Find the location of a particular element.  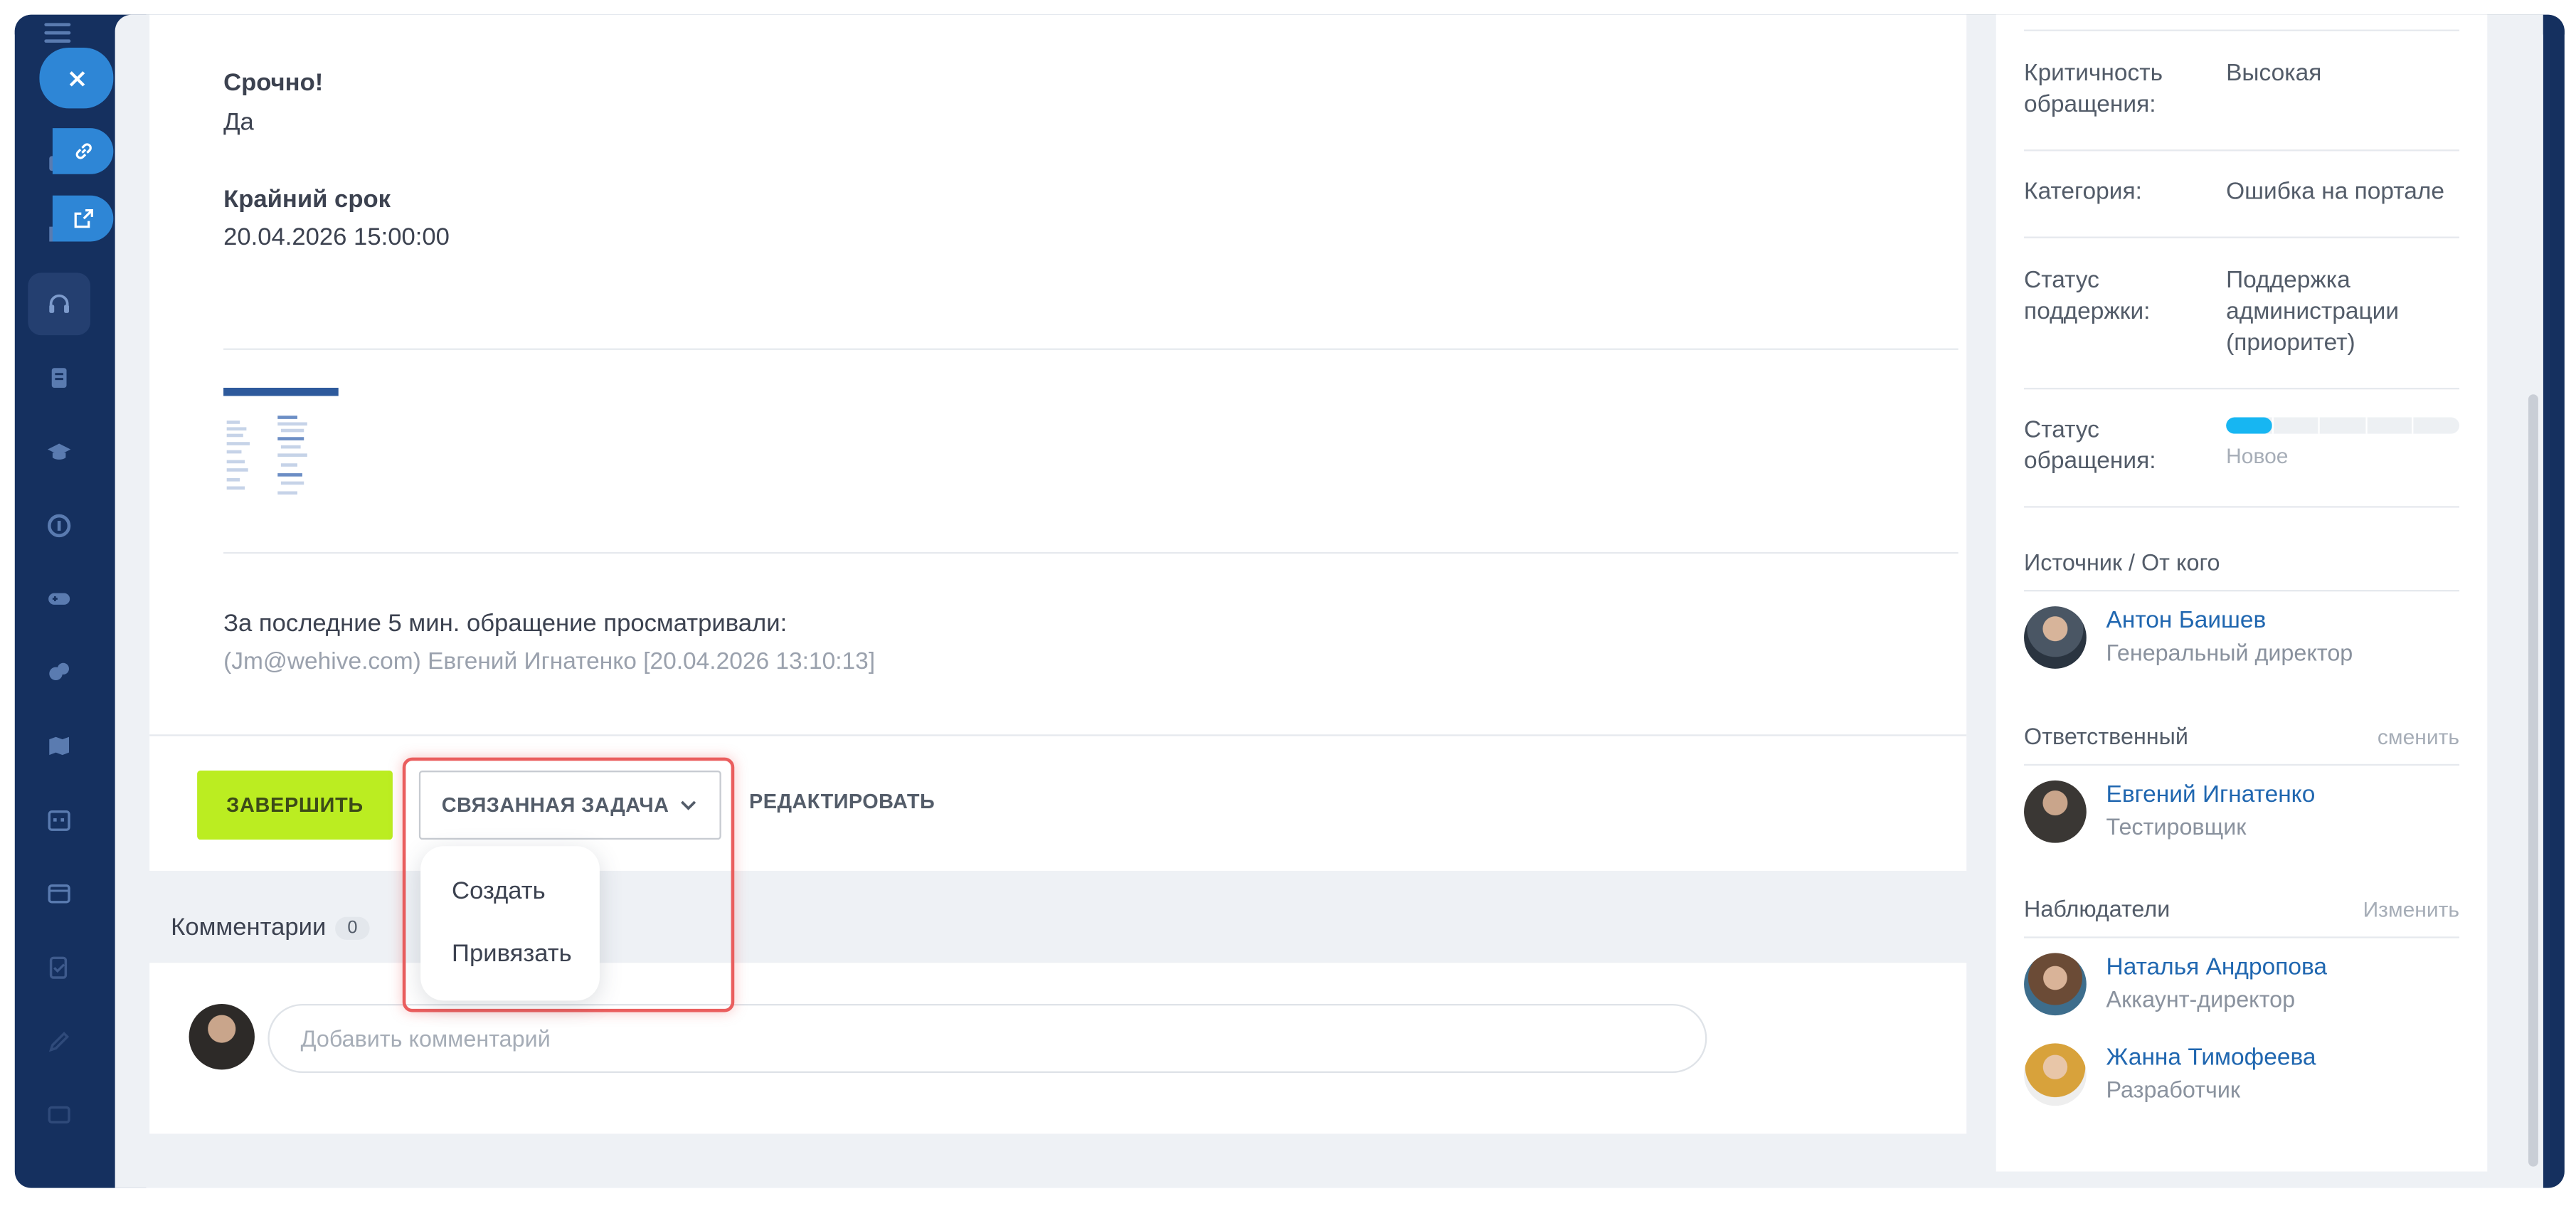

category-value: Ошибка на портале is located at coordinates (2335, 193).